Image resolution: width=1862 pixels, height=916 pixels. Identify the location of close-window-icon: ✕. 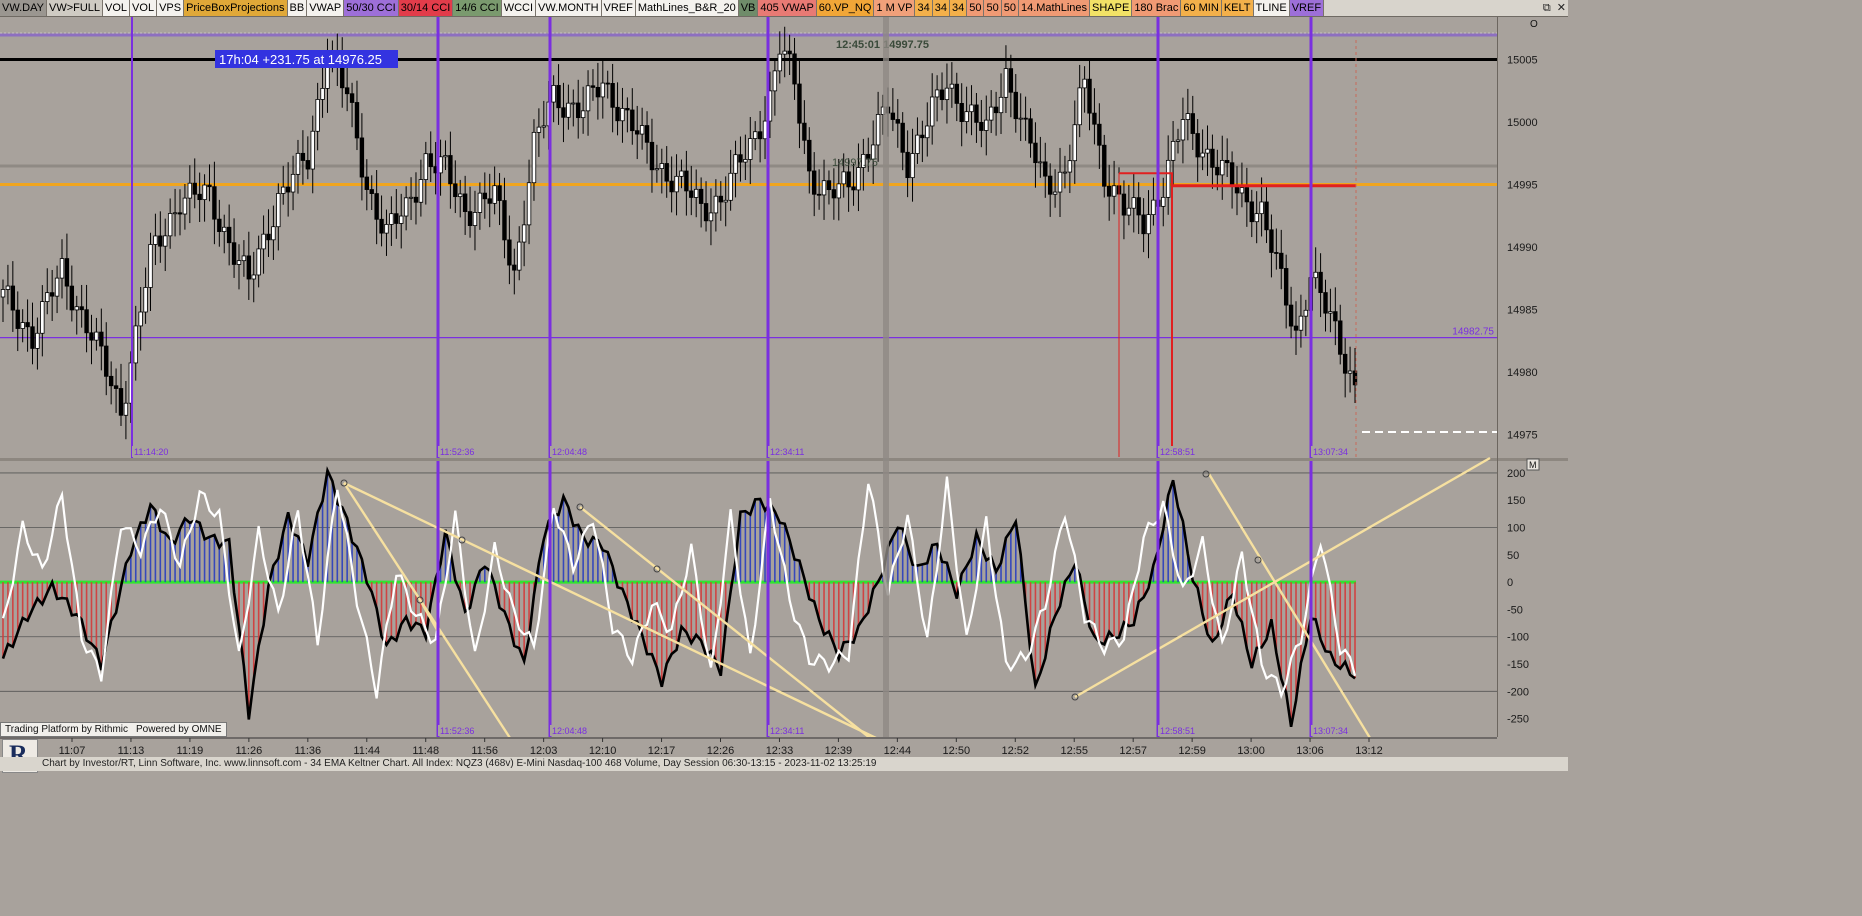
(1561, 8).